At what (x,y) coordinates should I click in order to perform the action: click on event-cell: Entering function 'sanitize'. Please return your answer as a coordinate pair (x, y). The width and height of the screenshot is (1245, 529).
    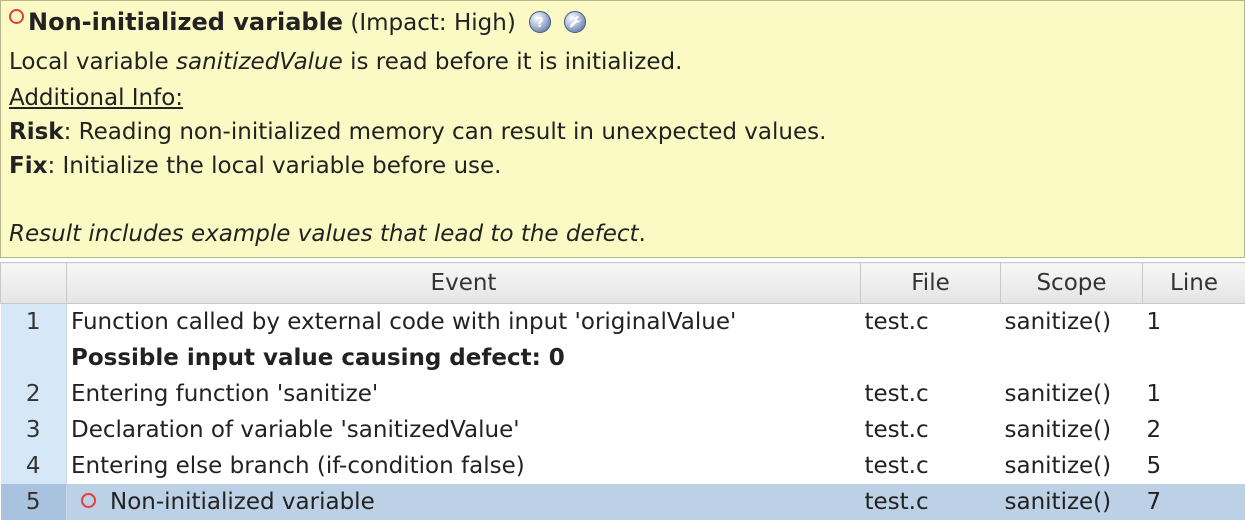
    Looking at the image, I should click on (464, 394).